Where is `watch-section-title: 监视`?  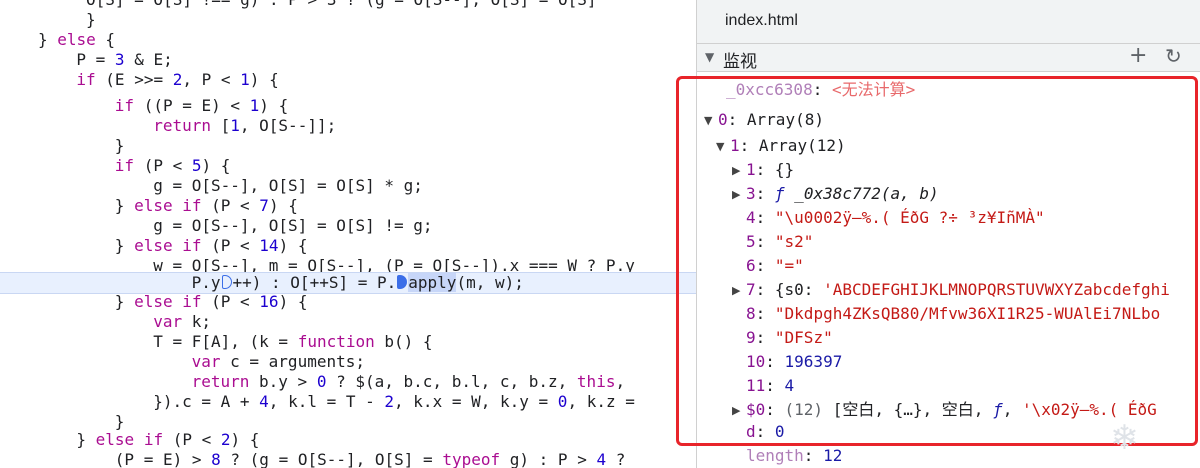
watch-section-title: 监视 is located at coordinates (740, 62).